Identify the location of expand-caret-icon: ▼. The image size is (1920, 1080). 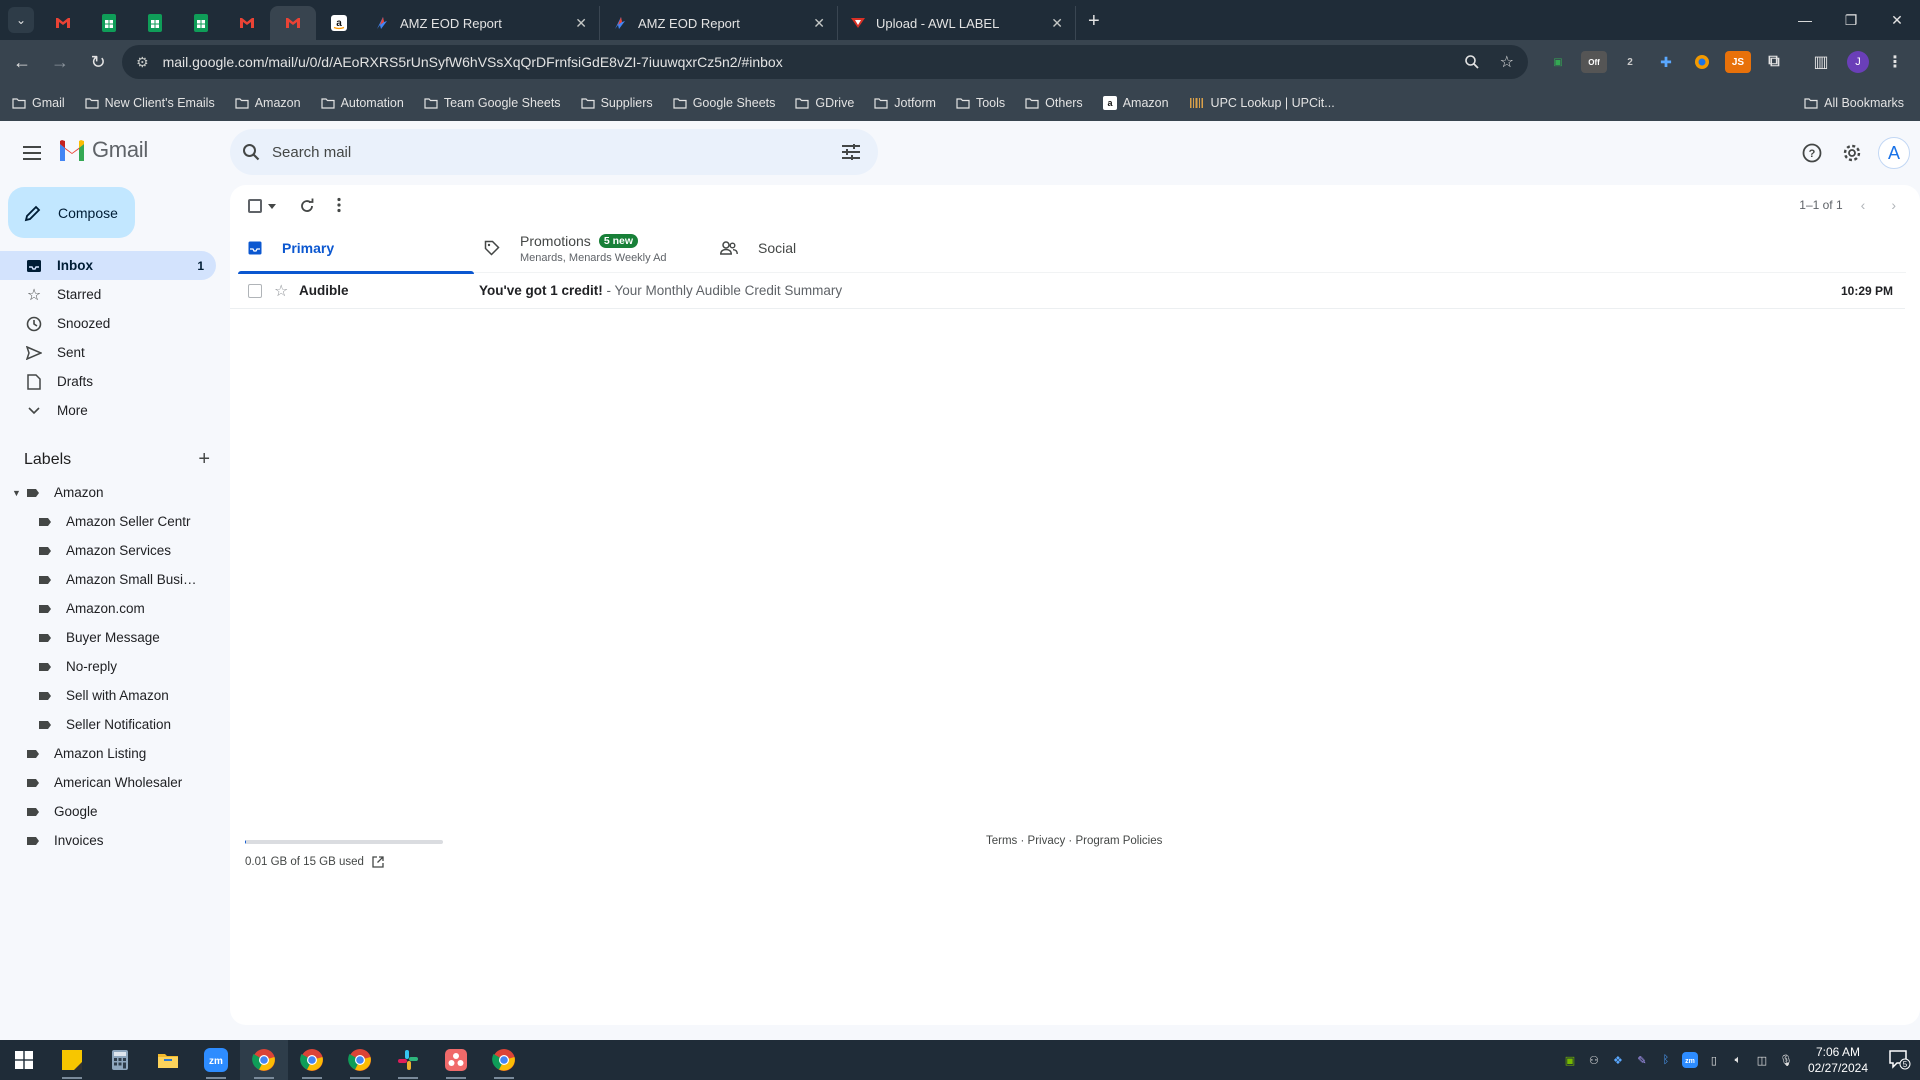
(17, 493).